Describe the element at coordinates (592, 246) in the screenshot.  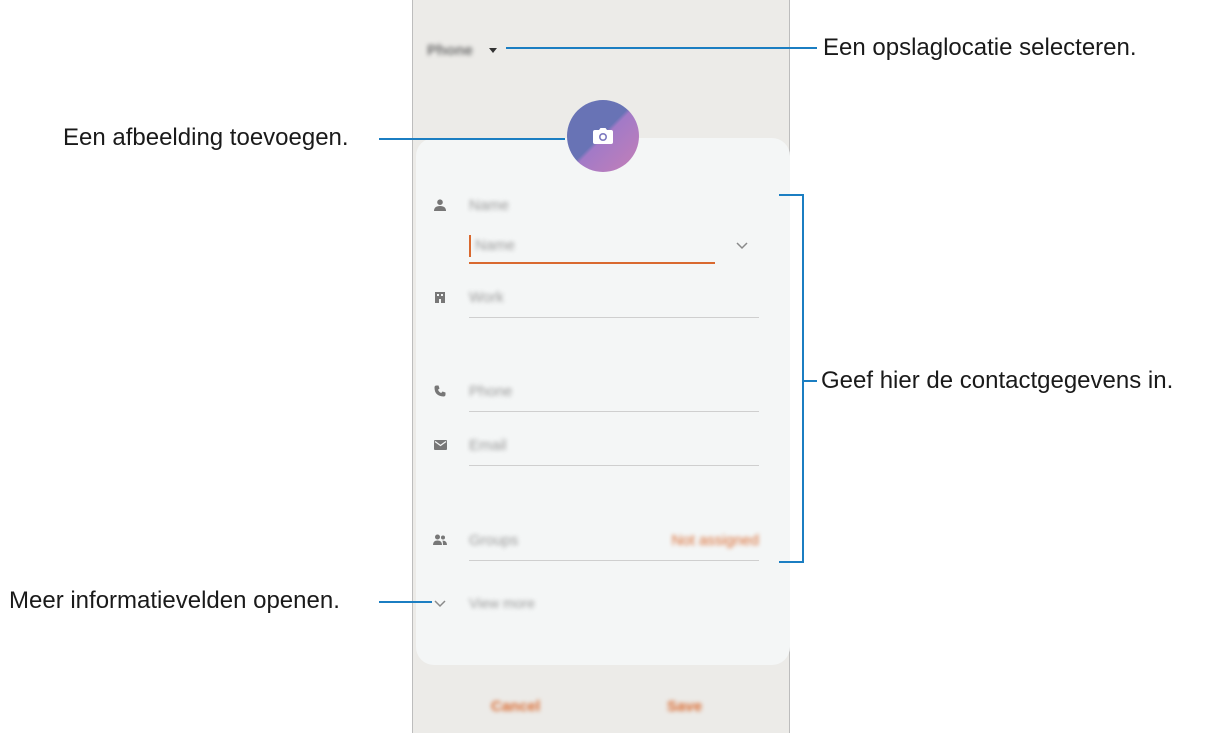
I see `name-input: Name` at that location.